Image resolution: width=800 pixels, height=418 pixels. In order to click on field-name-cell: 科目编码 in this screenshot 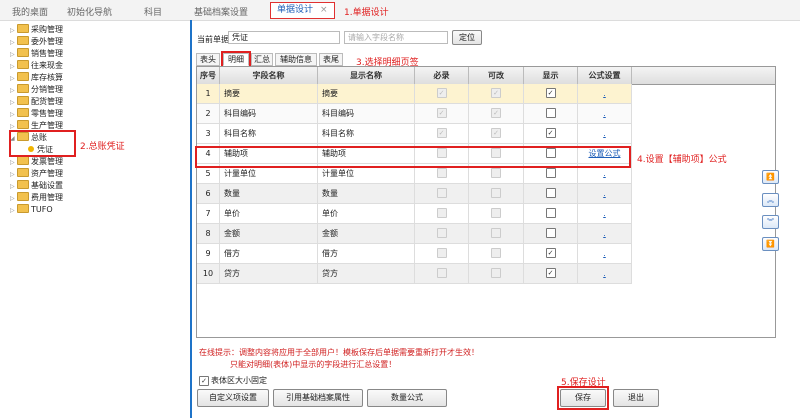, I will do `click(269, 113)`.